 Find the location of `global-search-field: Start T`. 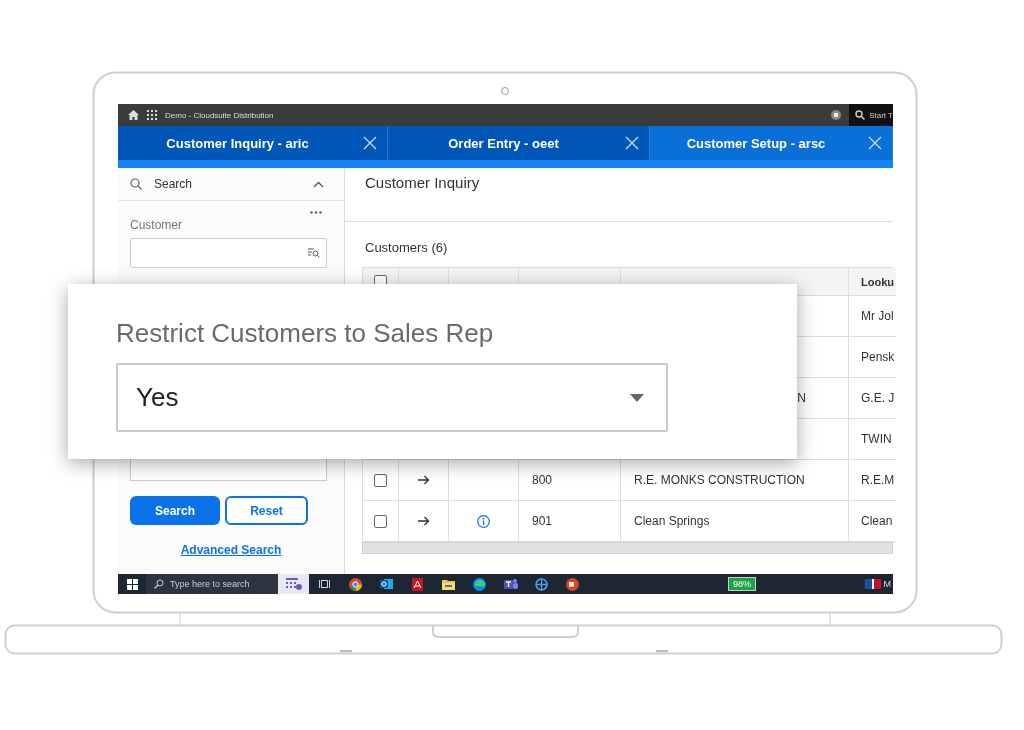

global-search-field: Start T is located at coordinates (871, 115).